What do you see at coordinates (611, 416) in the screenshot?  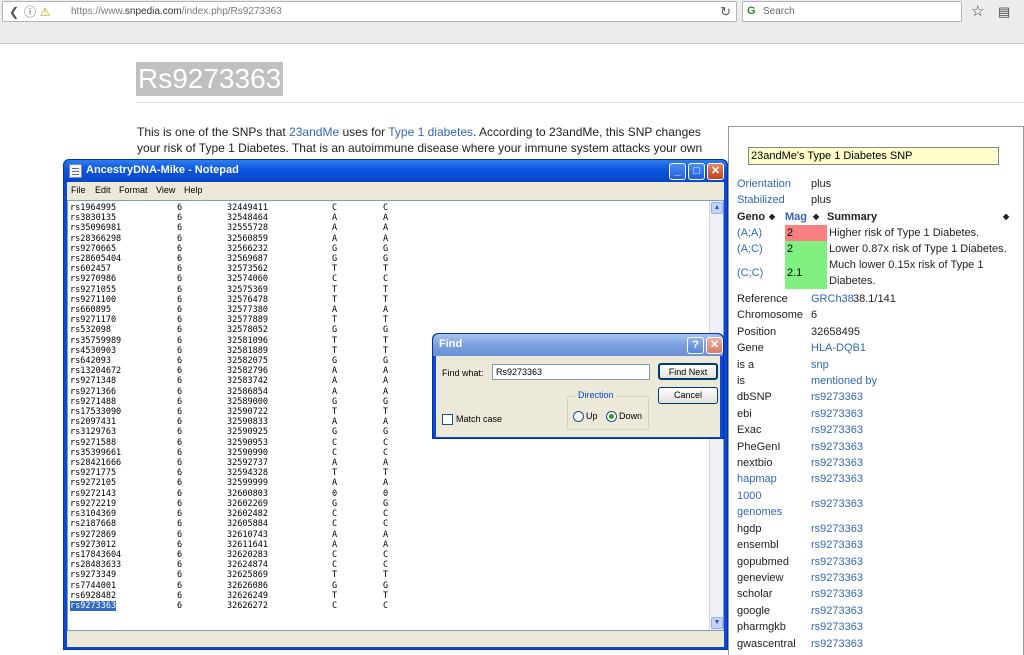 I see `direction-down-radio` at bounding box center [611, 416].